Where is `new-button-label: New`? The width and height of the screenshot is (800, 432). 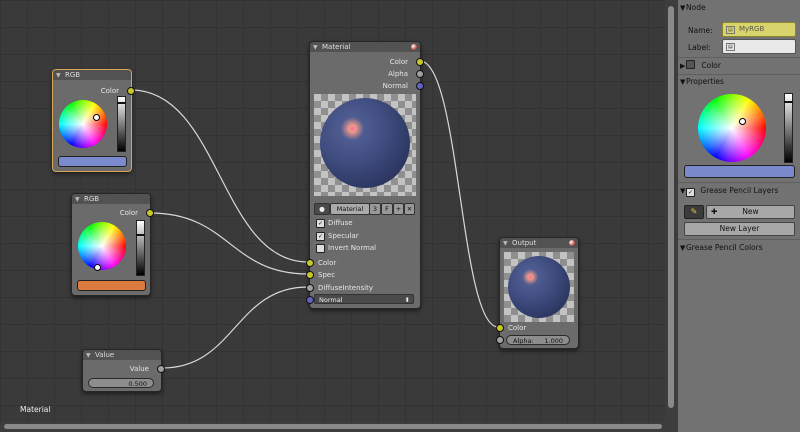
new-button-label: New is located at coordinates (750, 211).